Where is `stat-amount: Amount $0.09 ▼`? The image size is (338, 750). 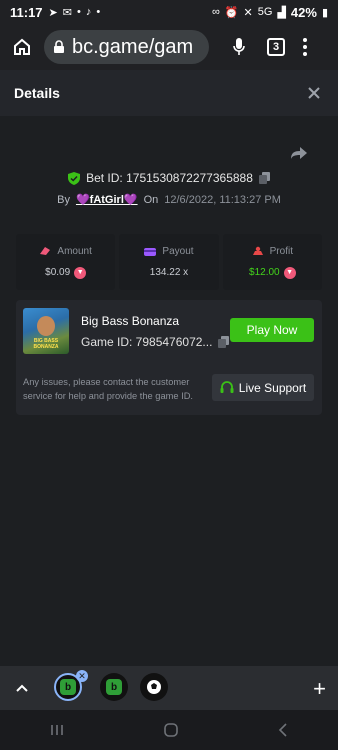
stat-amount: Amount $0.09 ▼ is located at coordinates (66, 262).